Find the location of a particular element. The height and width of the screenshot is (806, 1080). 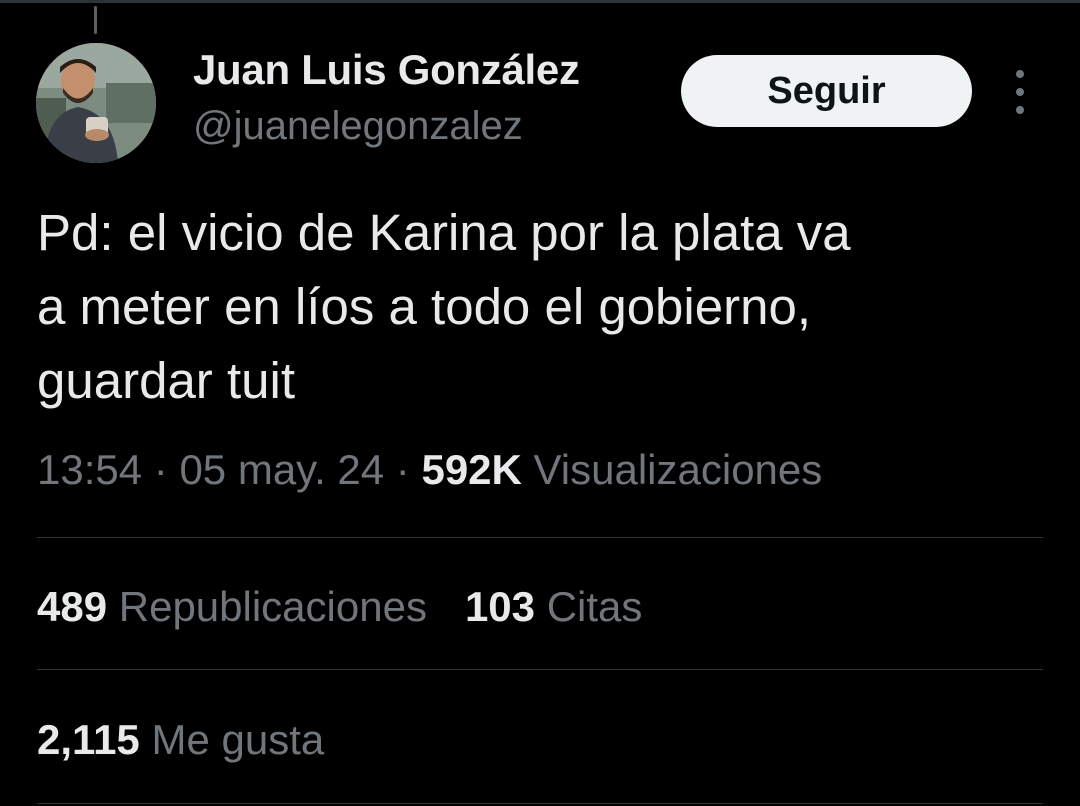

views-label: Visualizaciones is located at coordinates (678, 469).